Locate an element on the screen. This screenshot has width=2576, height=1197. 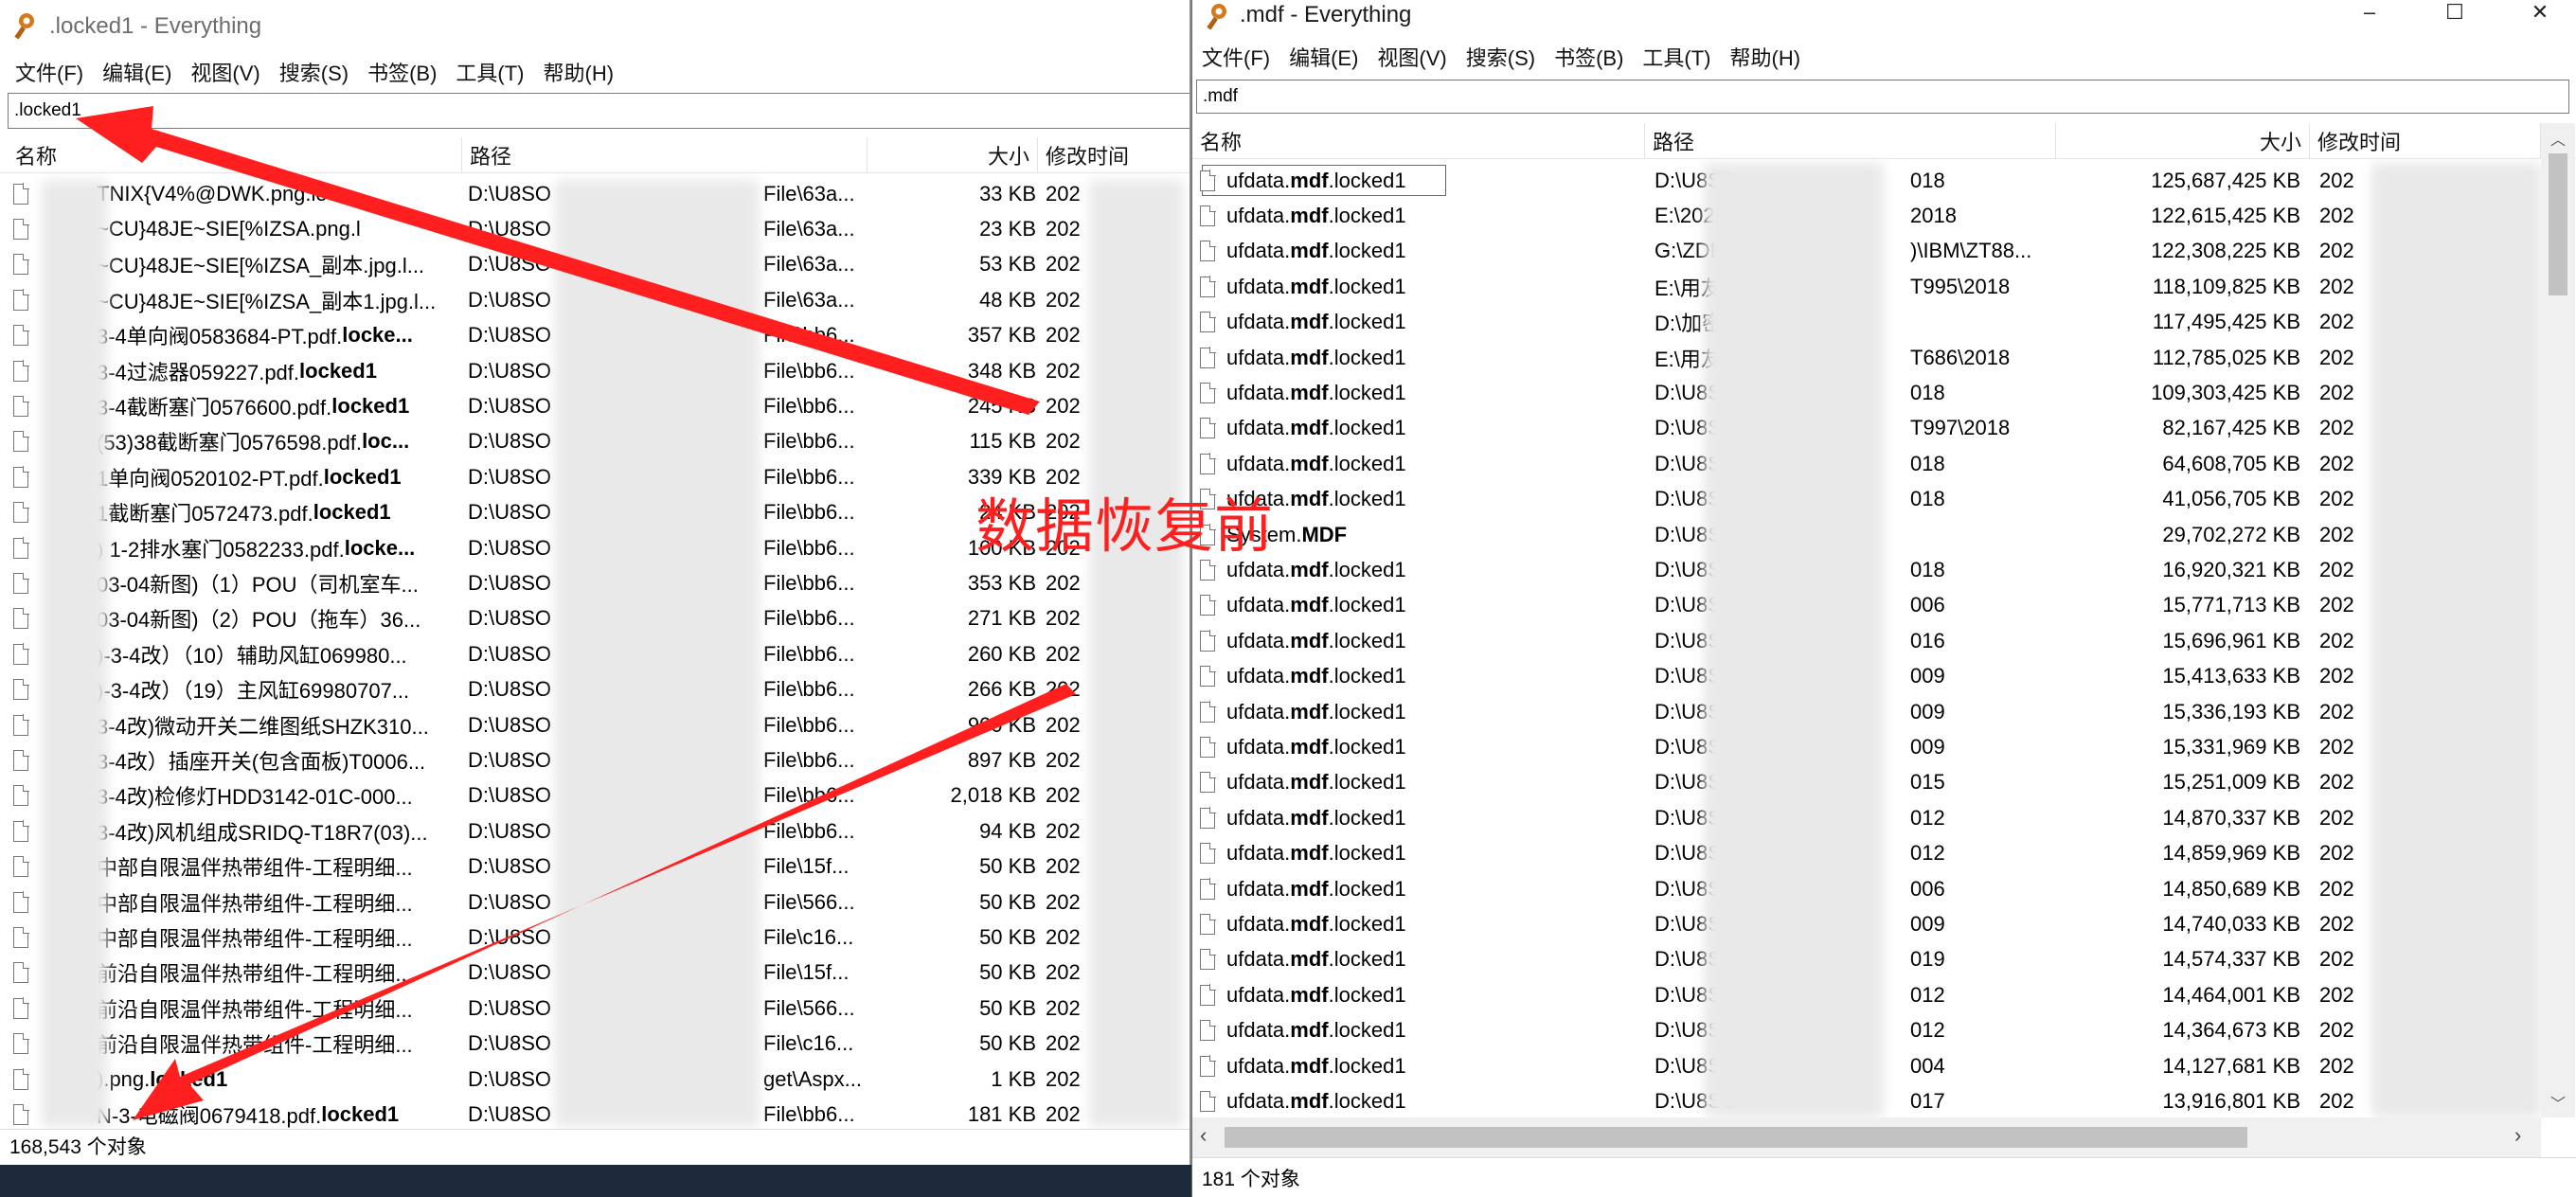
path-suffix: T686\2018 is located at coordinates (1960, 357).